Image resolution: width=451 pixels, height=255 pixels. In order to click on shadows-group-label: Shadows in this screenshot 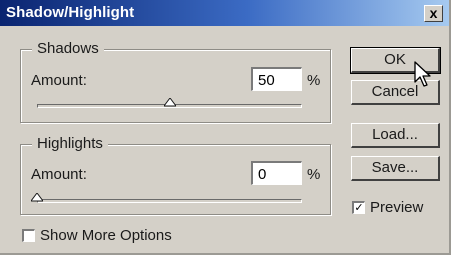, I will do `click(68, 48)`.